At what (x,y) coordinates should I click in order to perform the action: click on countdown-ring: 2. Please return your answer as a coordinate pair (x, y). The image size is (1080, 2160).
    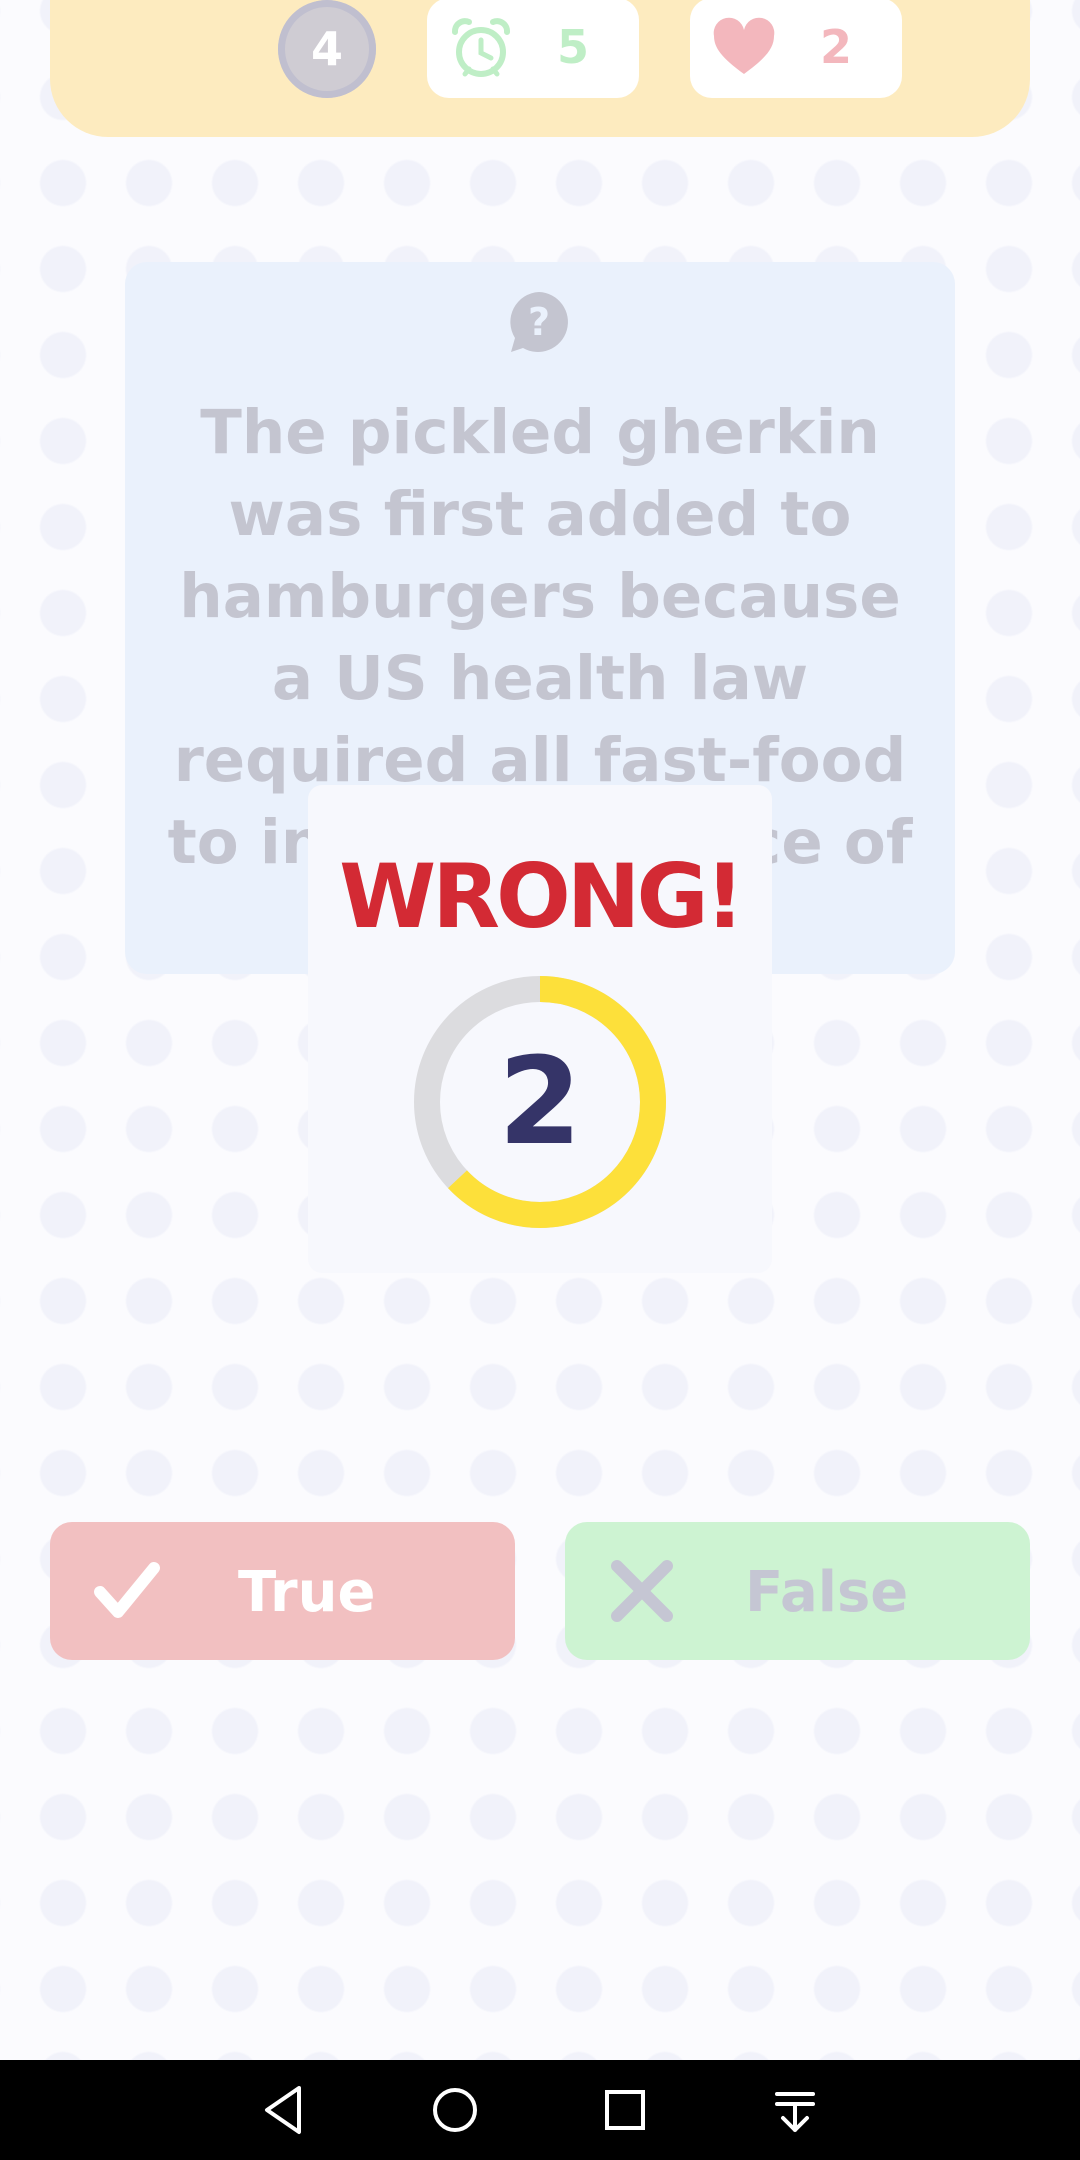
    Looking at the image, I should click on (540, 1102).